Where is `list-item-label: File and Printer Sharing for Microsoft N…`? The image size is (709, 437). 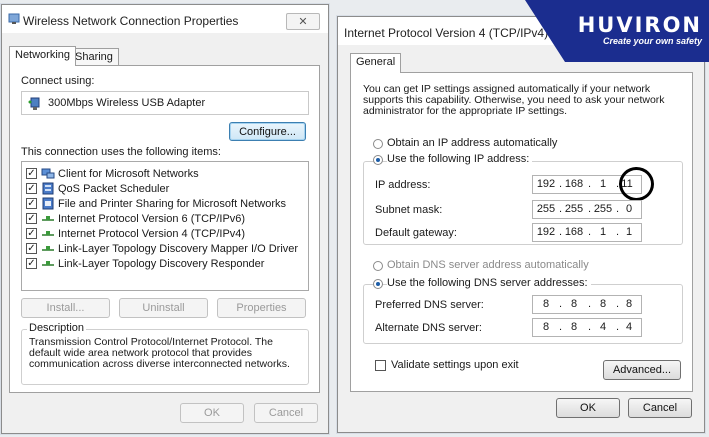 list-item-label: File and Printer Sharing for Microsoft N… is located at coordinates (172, 203).